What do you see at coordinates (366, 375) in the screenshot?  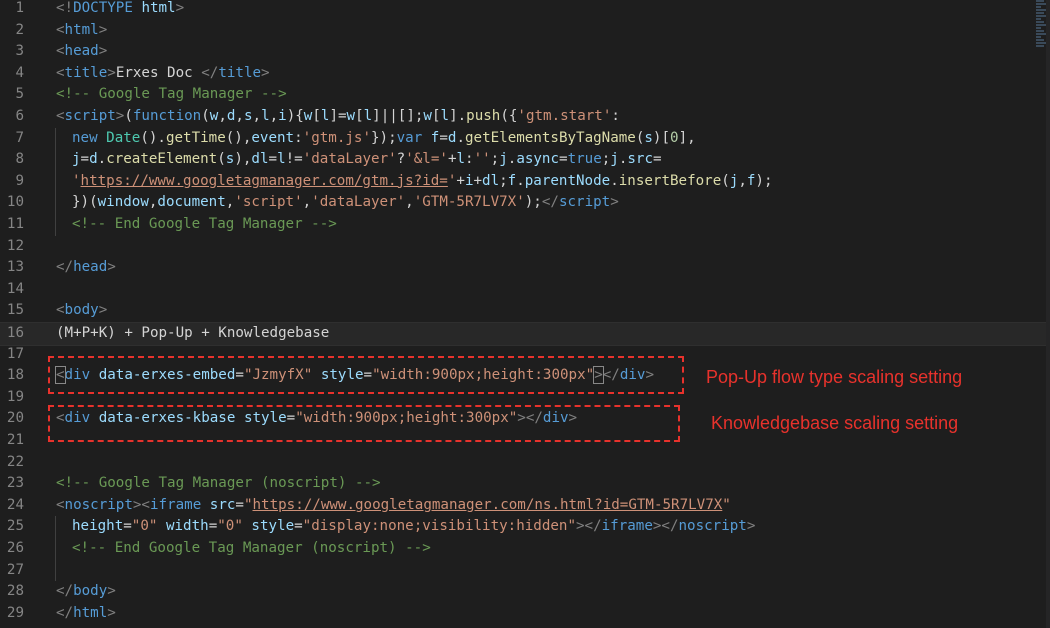 I see `popup-annotation-box` at bounding box center [366, 375].